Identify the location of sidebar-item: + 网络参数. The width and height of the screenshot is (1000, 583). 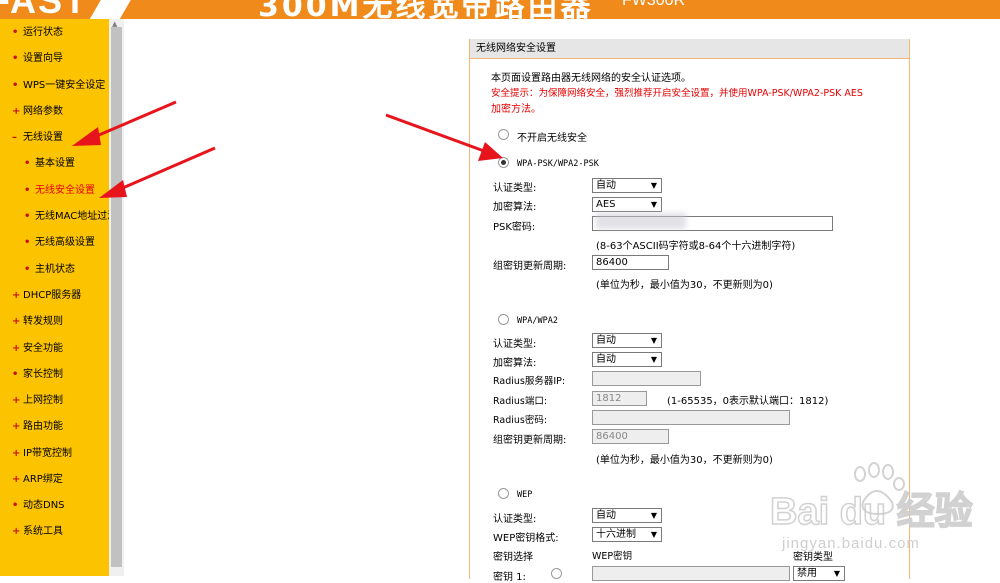
(54, 112).